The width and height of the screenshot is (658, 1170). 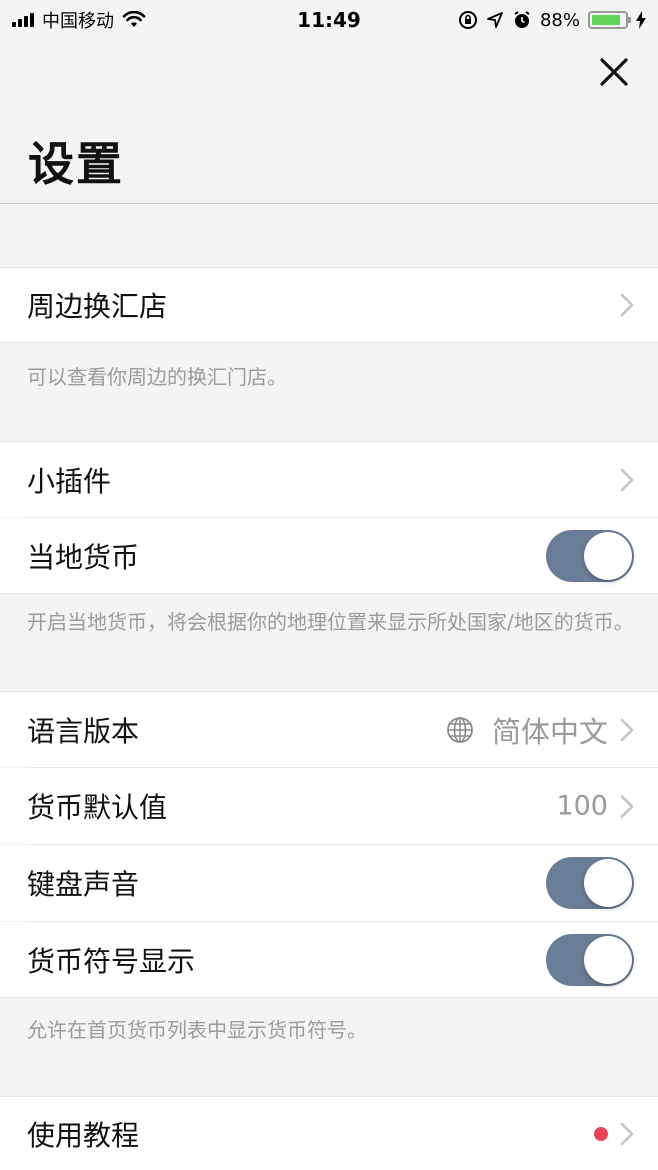 I want to click on keyboard-sound-label: 键盘声音, so click(x=83, y=884).